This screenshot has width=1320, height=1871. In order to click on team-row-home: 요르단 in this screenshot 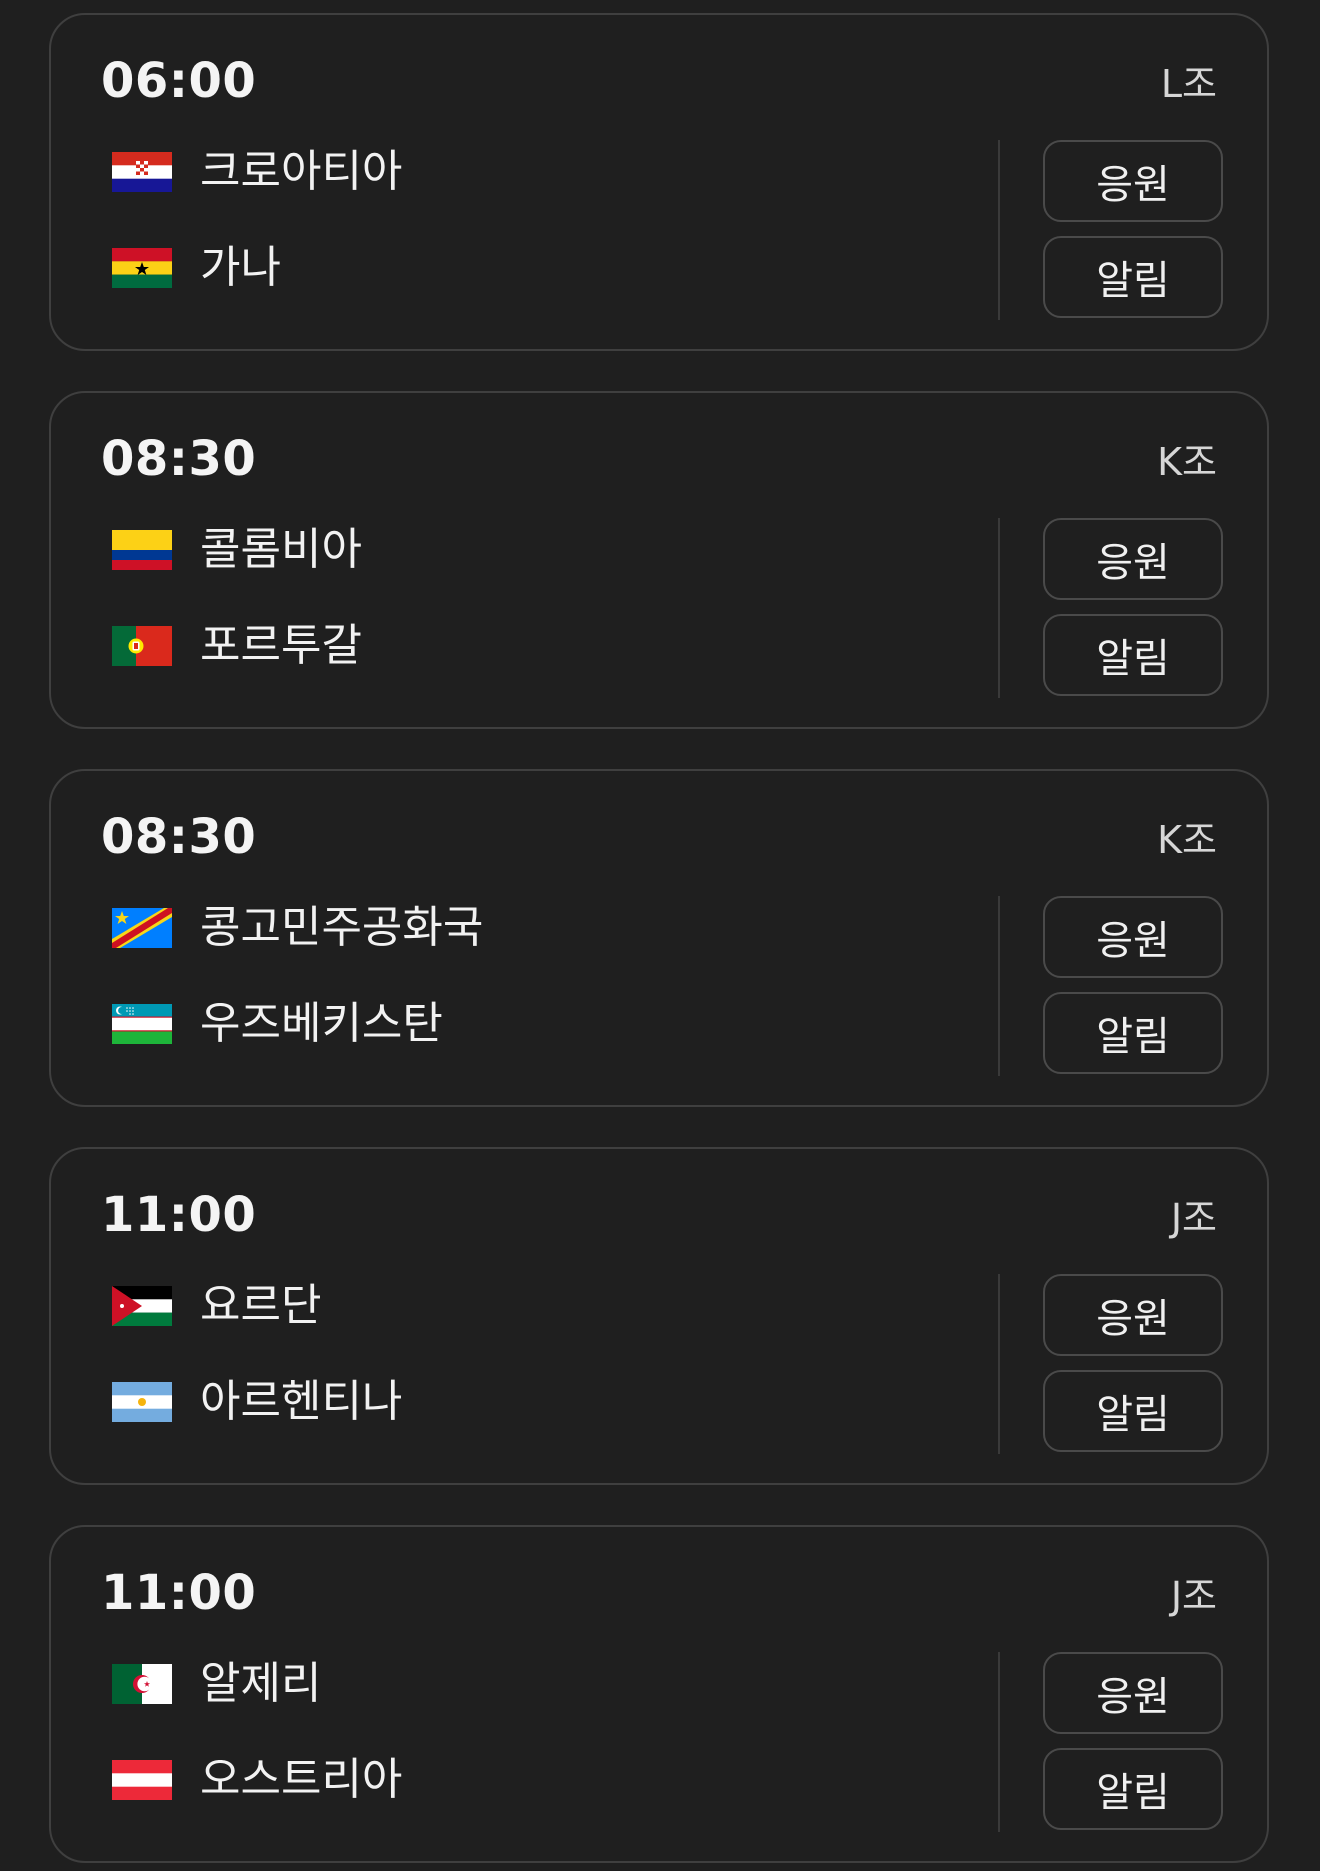, I will do `click(216, 1306)`.